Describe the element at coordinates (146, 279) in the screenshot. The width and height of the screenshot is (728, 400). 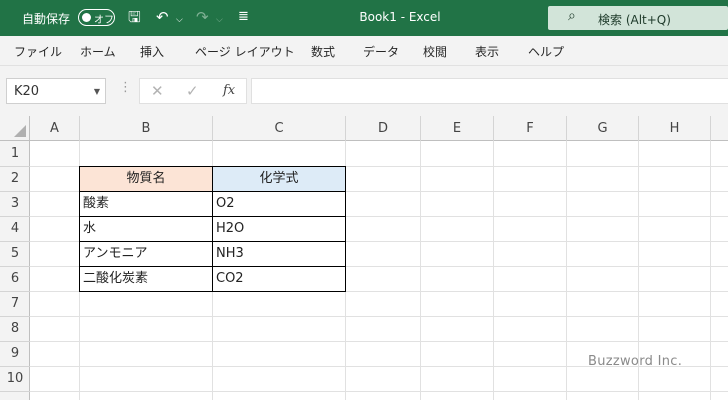
I see `table-cell: 二酸化炭素` at that location.